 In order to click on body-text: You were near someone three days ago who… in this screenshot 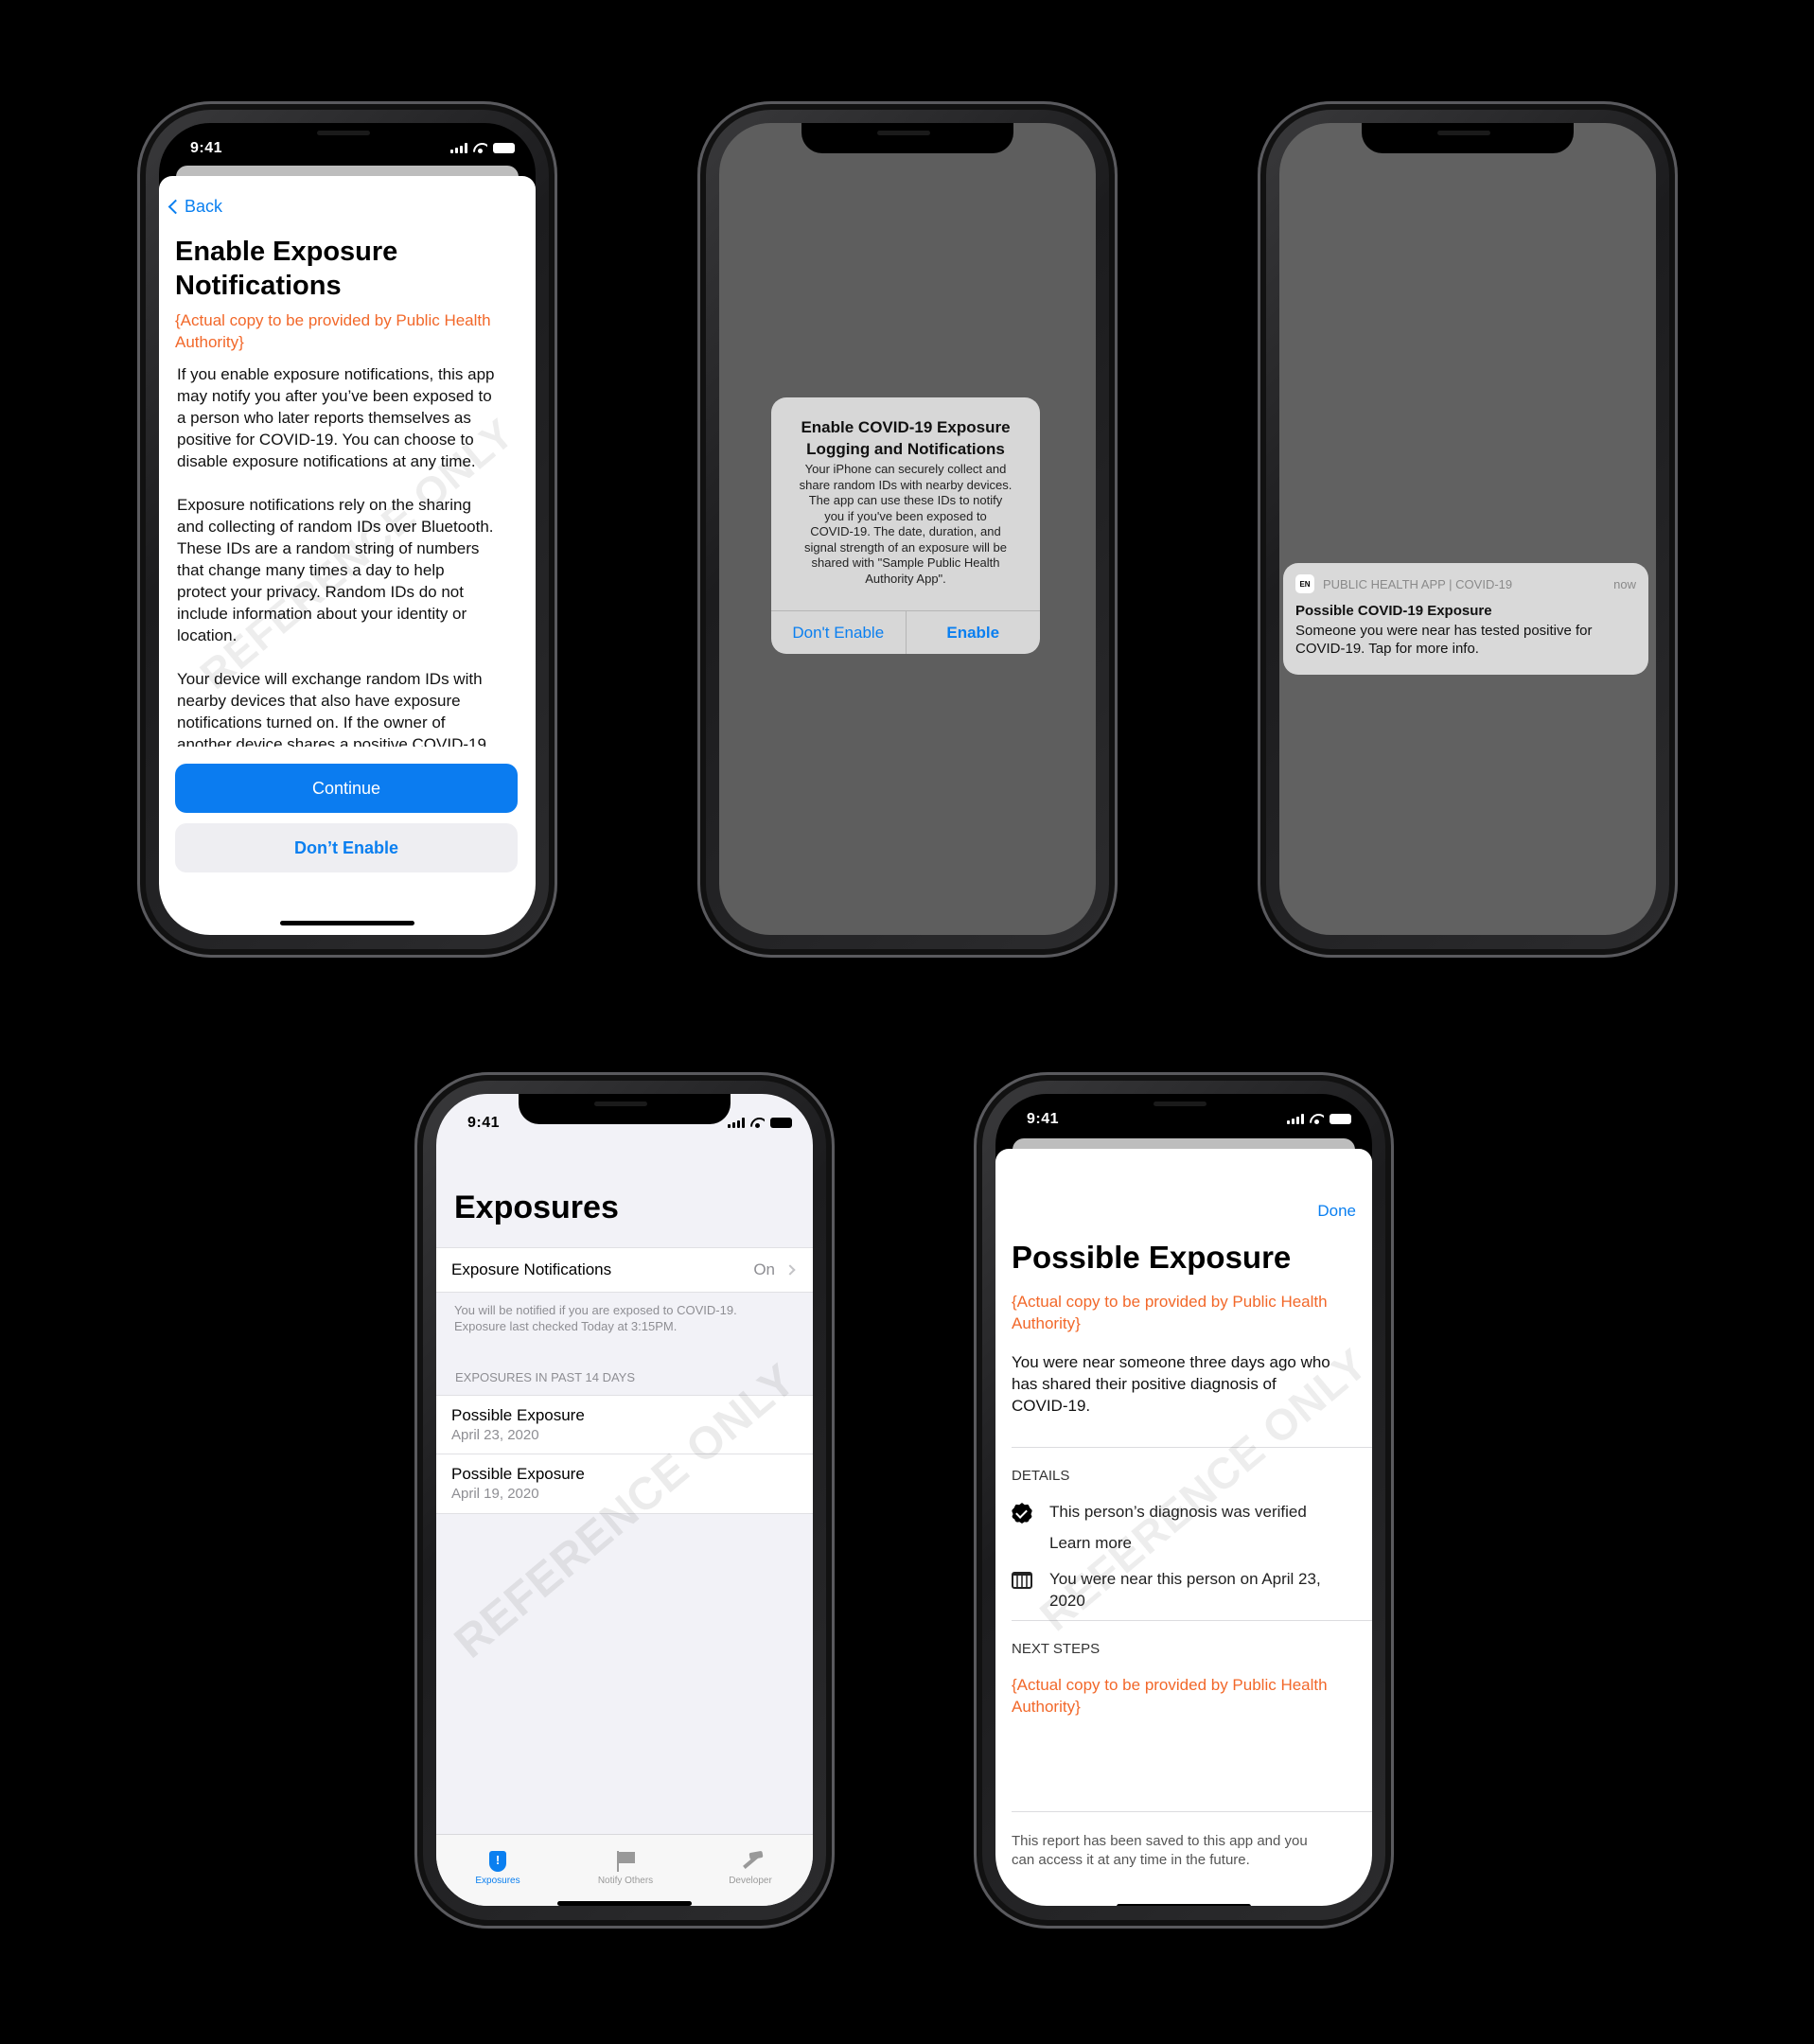, I will do `click(1171, 1384)`.